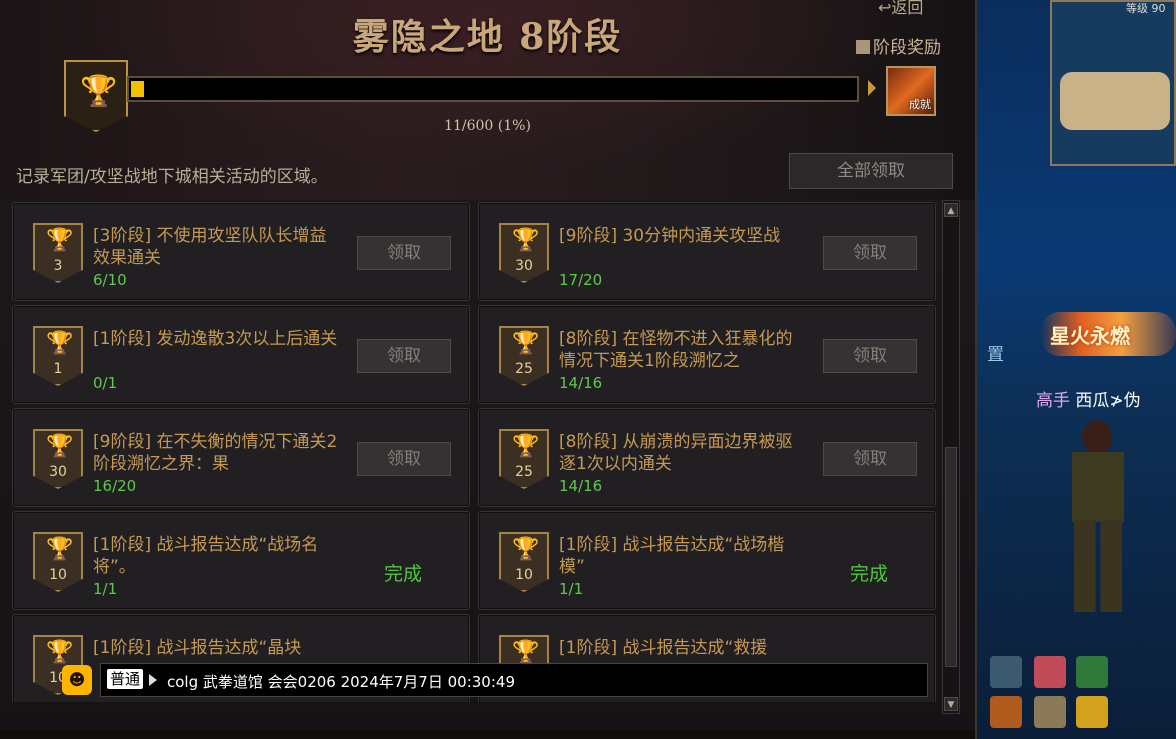  Describe the element at coordinates (105, 383) in the screenshot. I see `achievement-count: 0/1` at that location.